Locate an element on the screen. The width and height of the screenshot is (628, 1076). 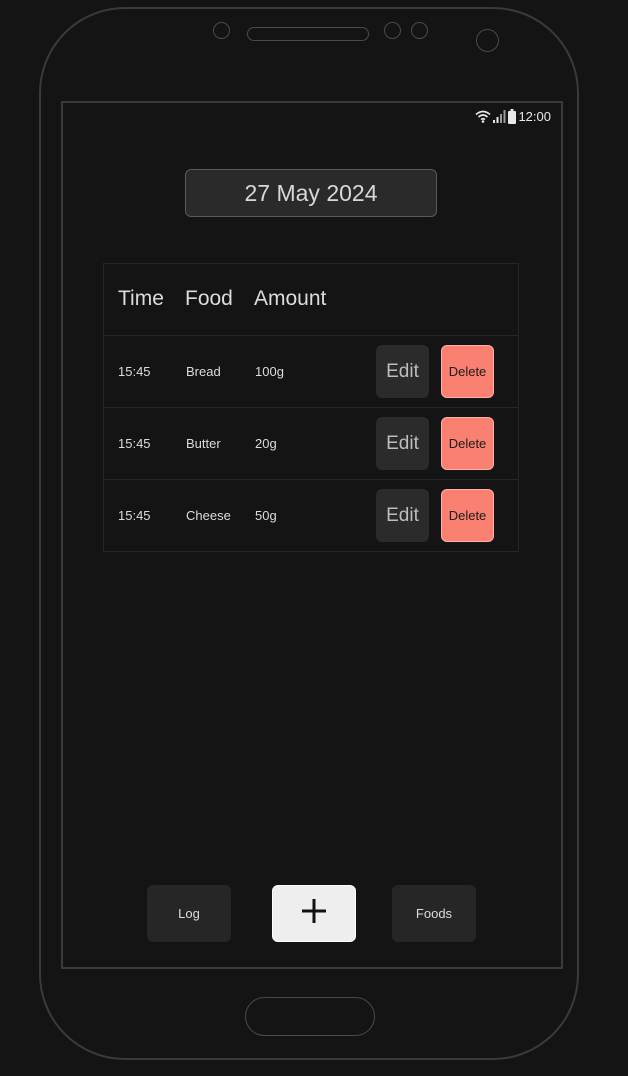
status-time: 12:00 is located at coordinates (534, 116).